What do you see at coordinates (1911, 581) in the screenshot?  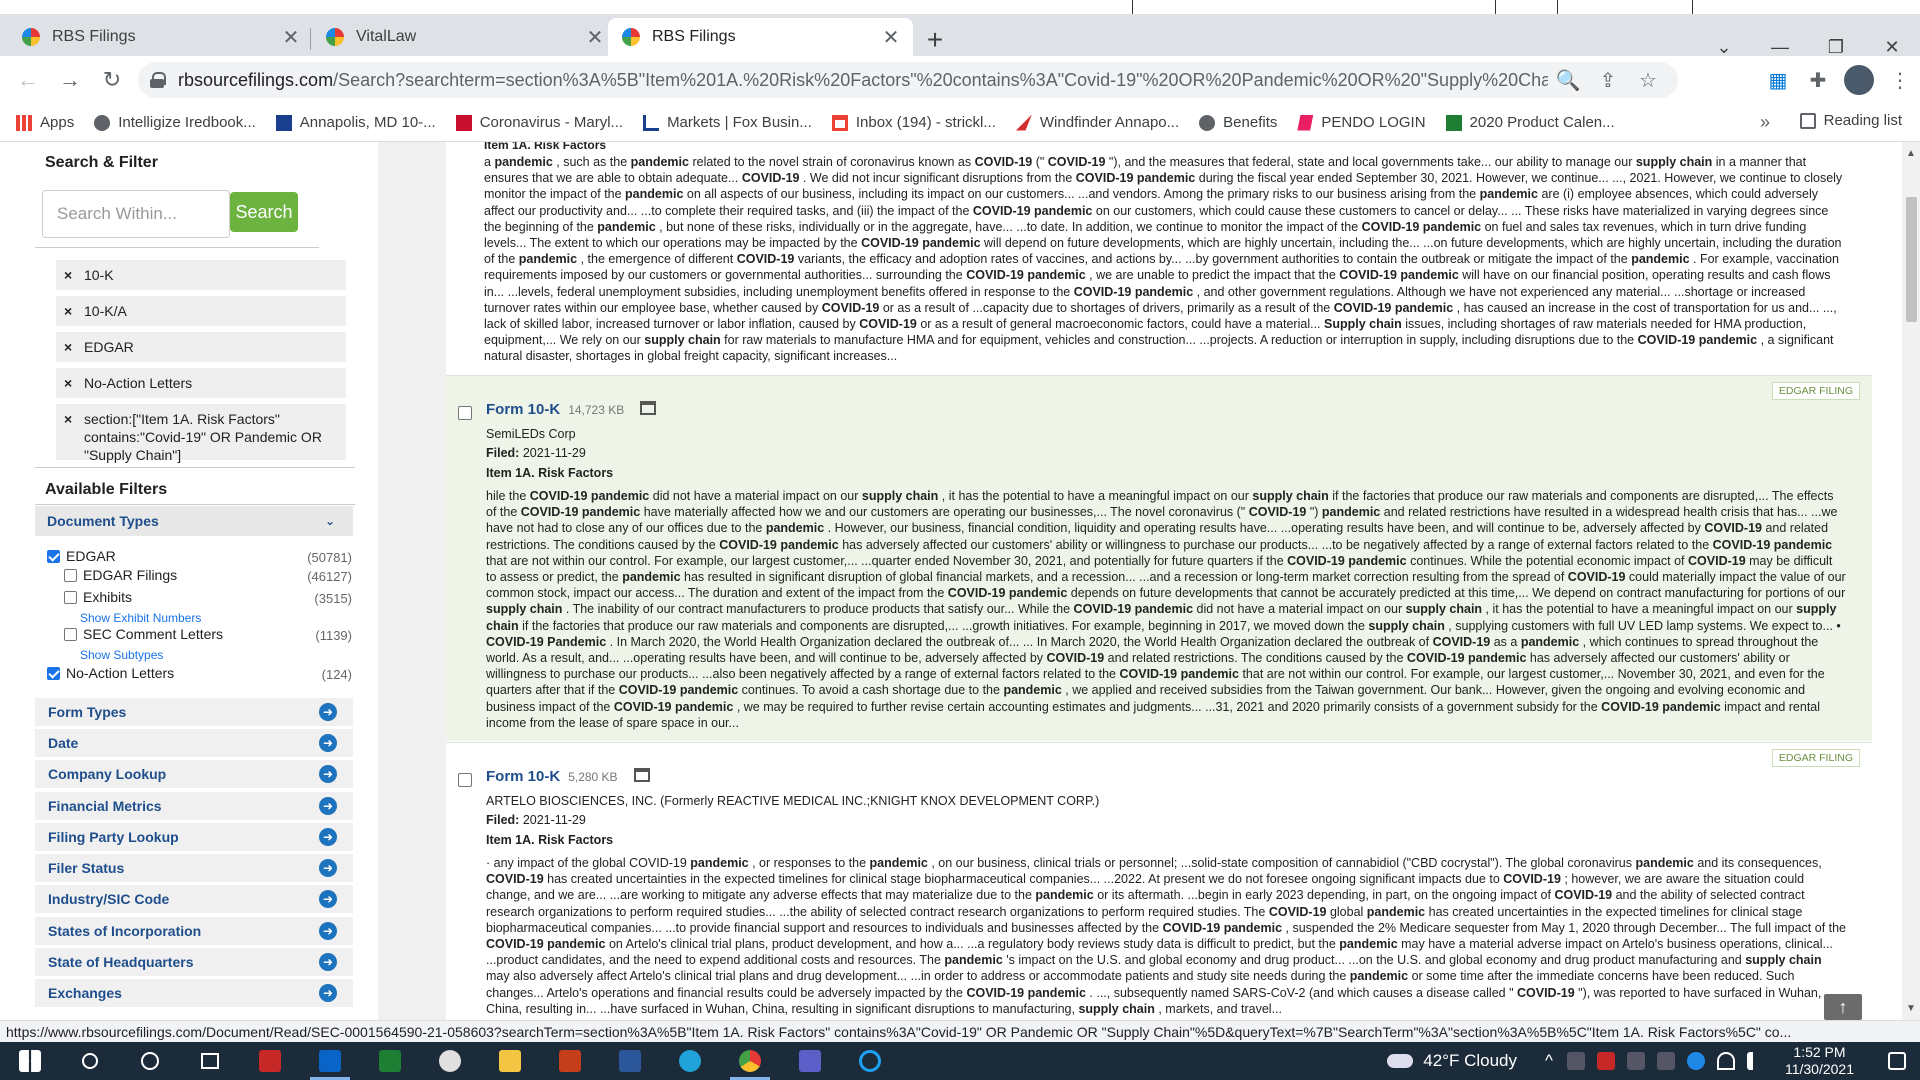 I see `page-scrollbar: ▲ ▼` at bounding box center [1911, 581].